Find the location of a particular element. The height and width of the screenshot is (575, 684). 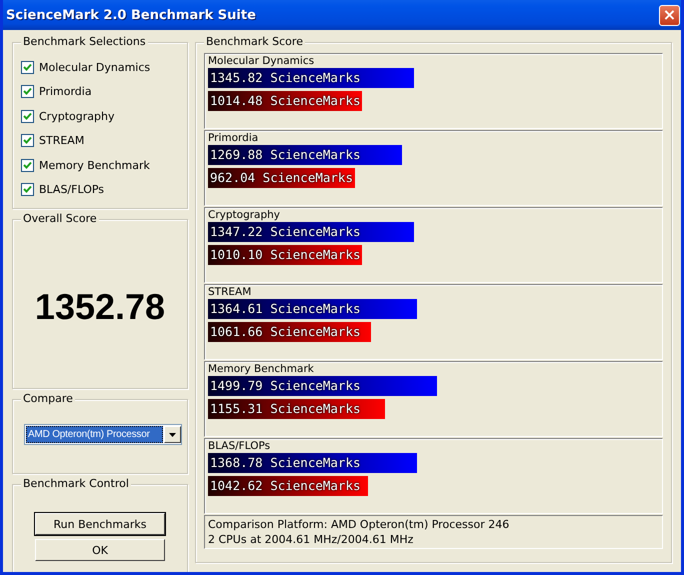

run-button: Run Benchmarks is located at coordinates (100, 524).